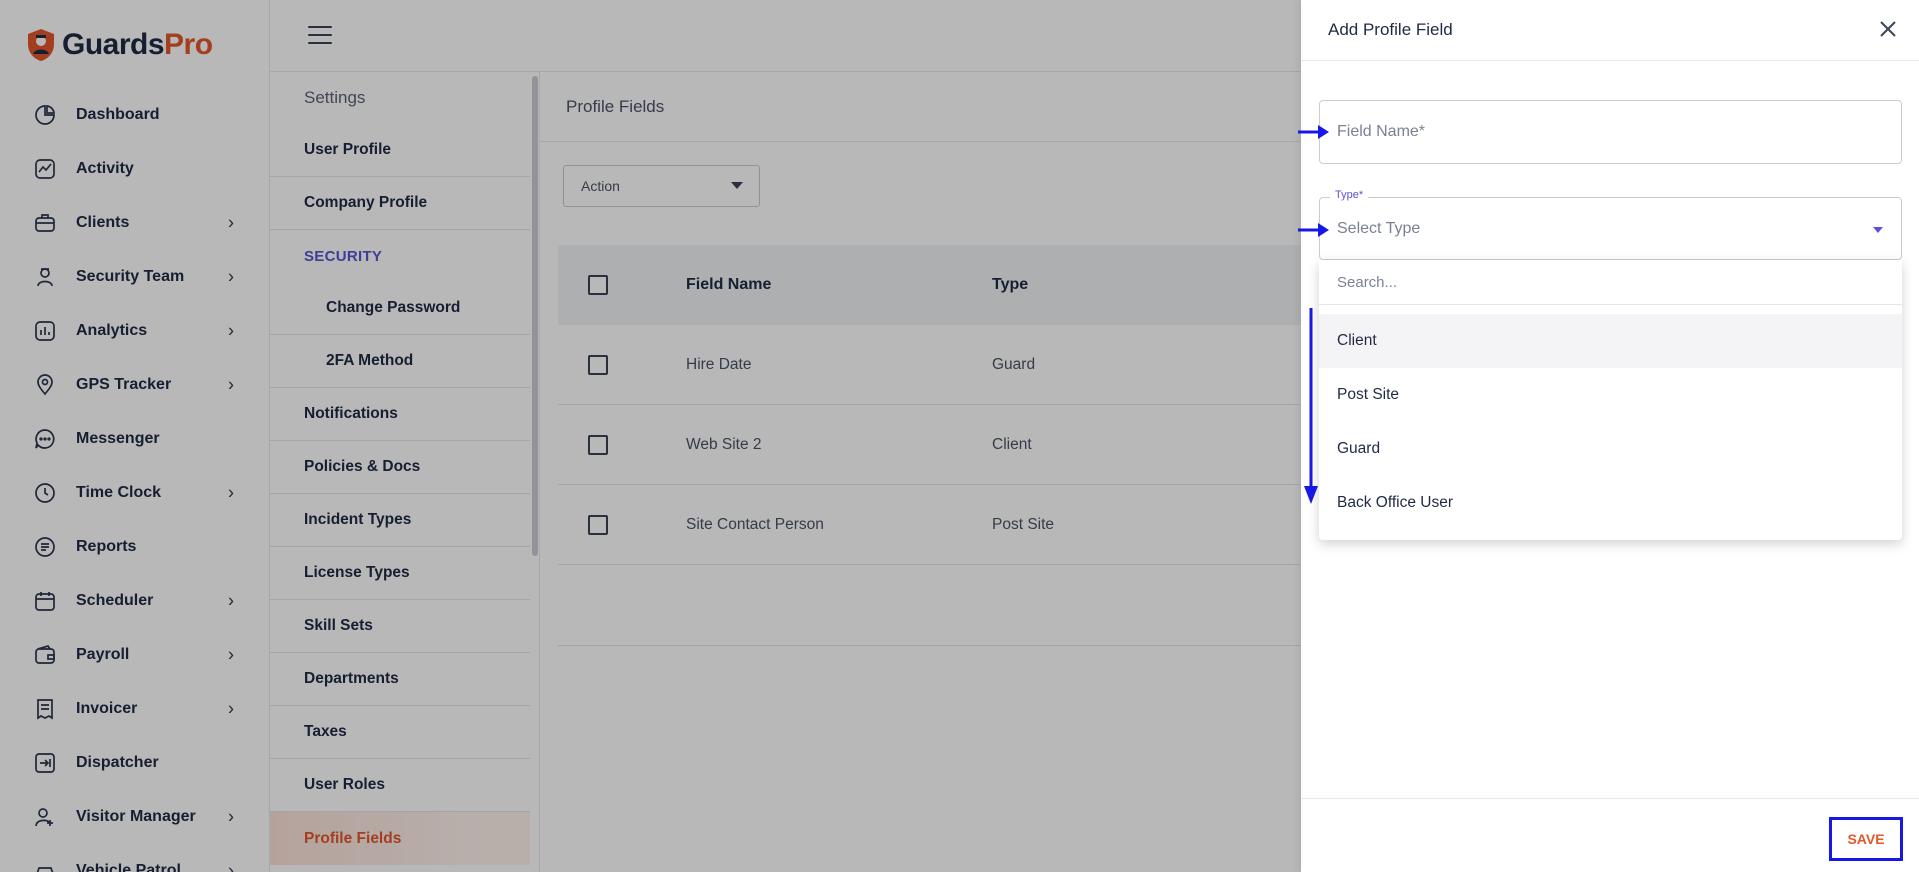 This screenshot has height=872, width=1919. I want to click on annotation-arrow-field-name-icon, so click(1313, 132).